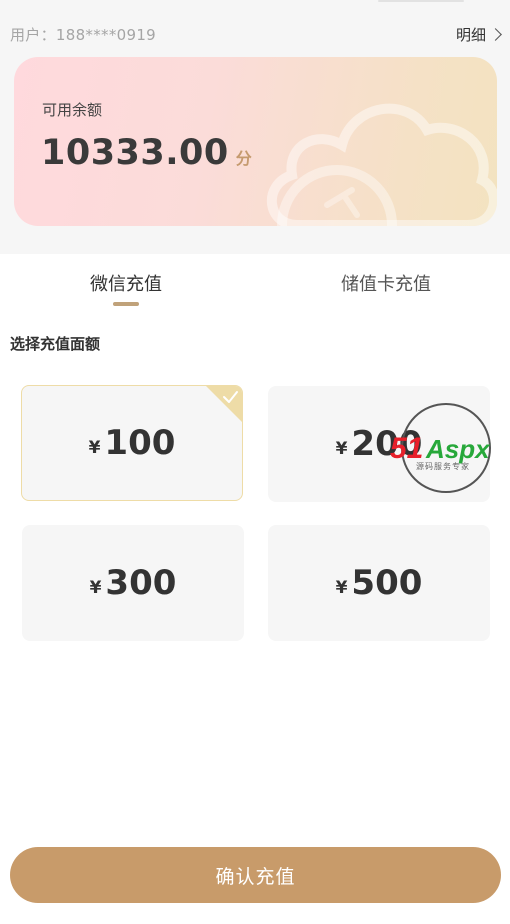 This screenshot has width=510, height=924. Describe the element at coordinates (55, 344) in the screenshot. I see `section-title: 选择充值面额` at that location.